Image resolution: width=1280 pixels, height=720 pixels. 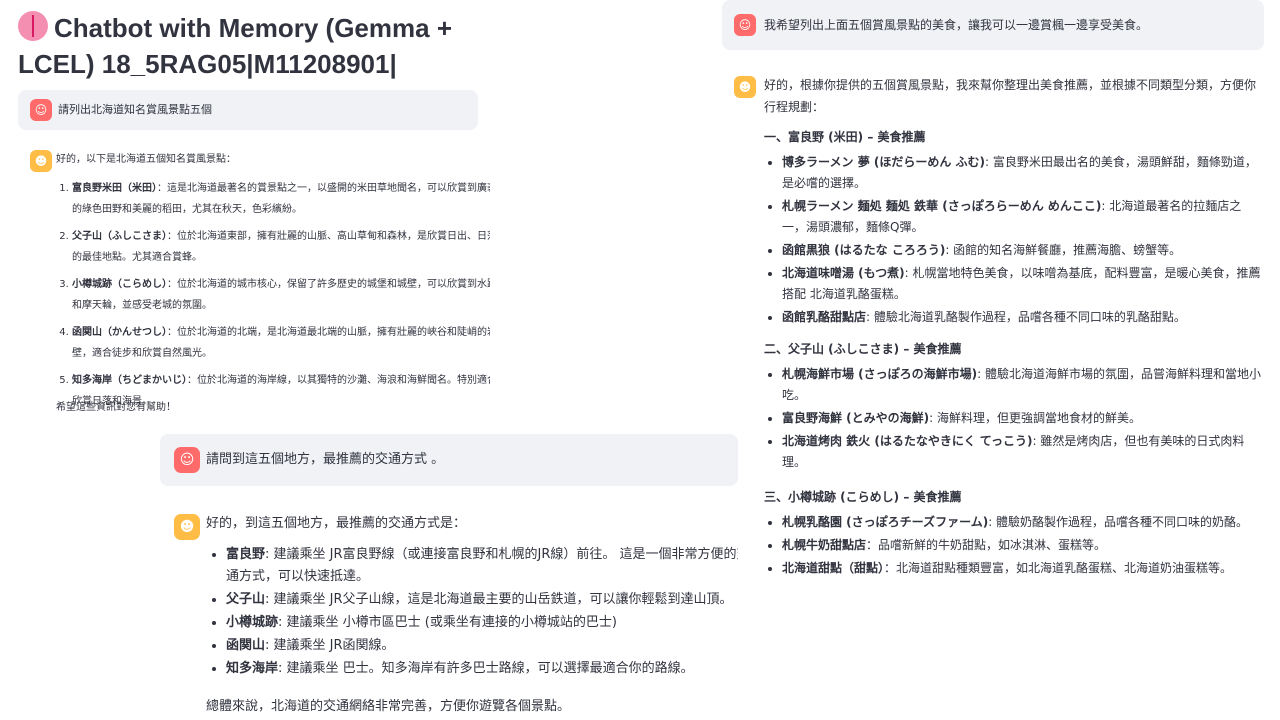 What do you see at coordinates (863, 497) in the screenshot?
I see `section-heading: 三、小樽城跡 (こらめし) – 美食推薦` at bounding box center [863, 497].